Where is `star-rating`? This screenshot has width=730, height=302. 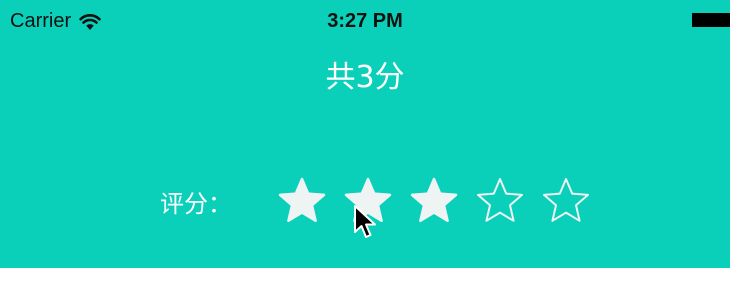
star-rating is located at coordinates (434, 201).